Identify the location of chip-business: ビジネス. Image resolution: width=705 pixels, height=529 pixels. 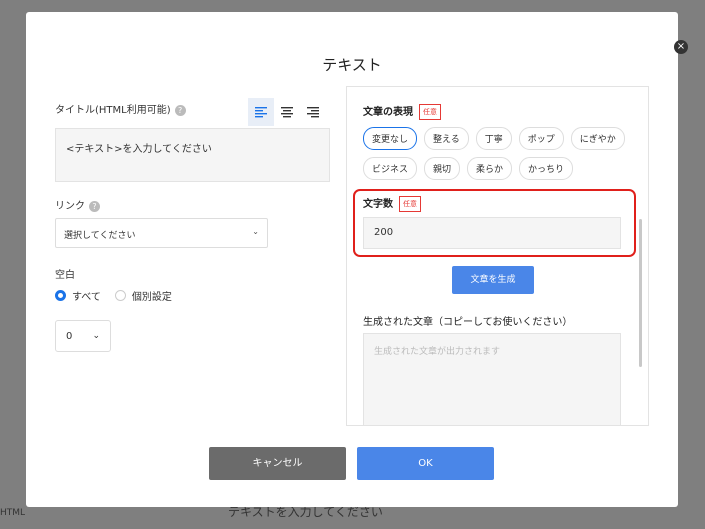
(390, 168).